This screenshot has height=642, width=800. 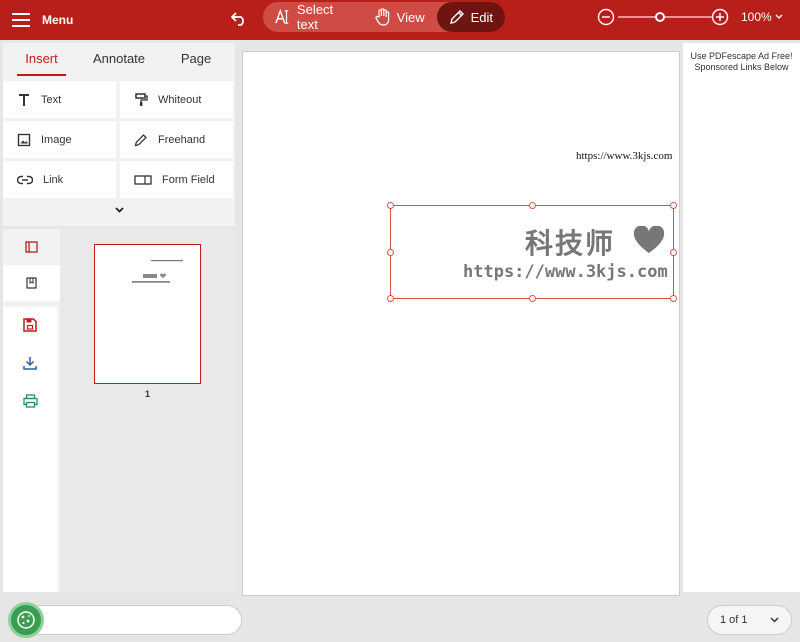 What do you see at coordinates (196, 58) in the screenshot?
I see `tab-page: Page` at bounding box center [196, 58].